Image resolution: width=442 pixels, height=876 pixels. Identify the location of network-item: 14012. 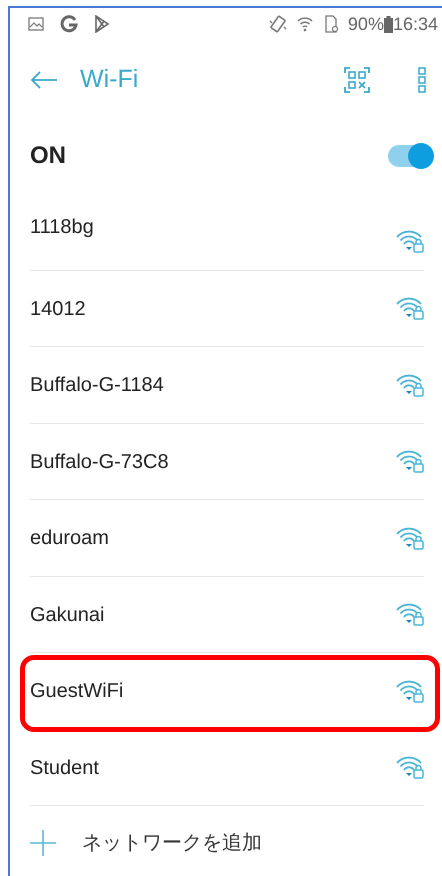
(227, 309).